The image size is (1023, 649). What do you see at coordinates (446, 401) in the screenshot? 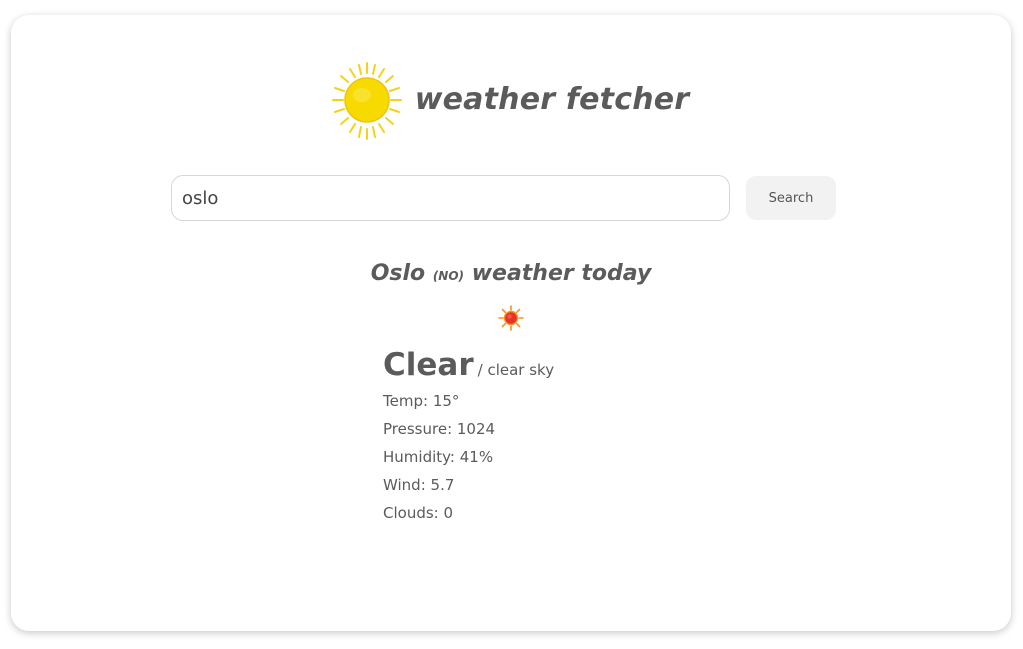
I see `stat-value: 15°` at bounding box center [446, 401].